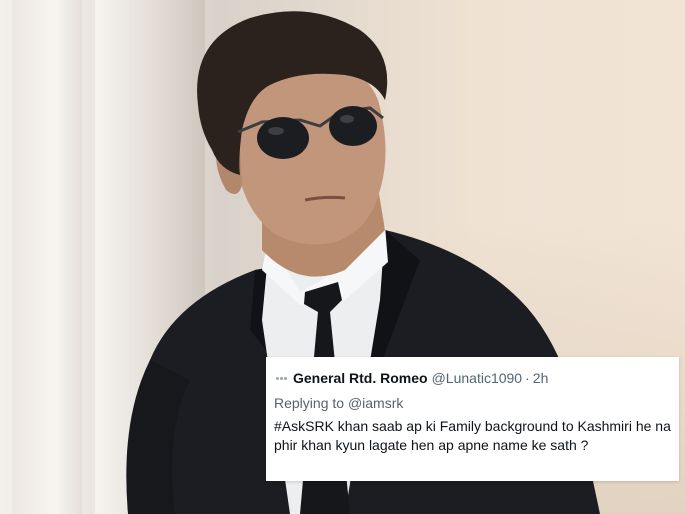 This screenshot has height=514, width=685. What do you see at coordinates (472, 403) in the screenshot?
I see `replying-to-line: Replying to @iamsrk` at bounding box center [472, 403].